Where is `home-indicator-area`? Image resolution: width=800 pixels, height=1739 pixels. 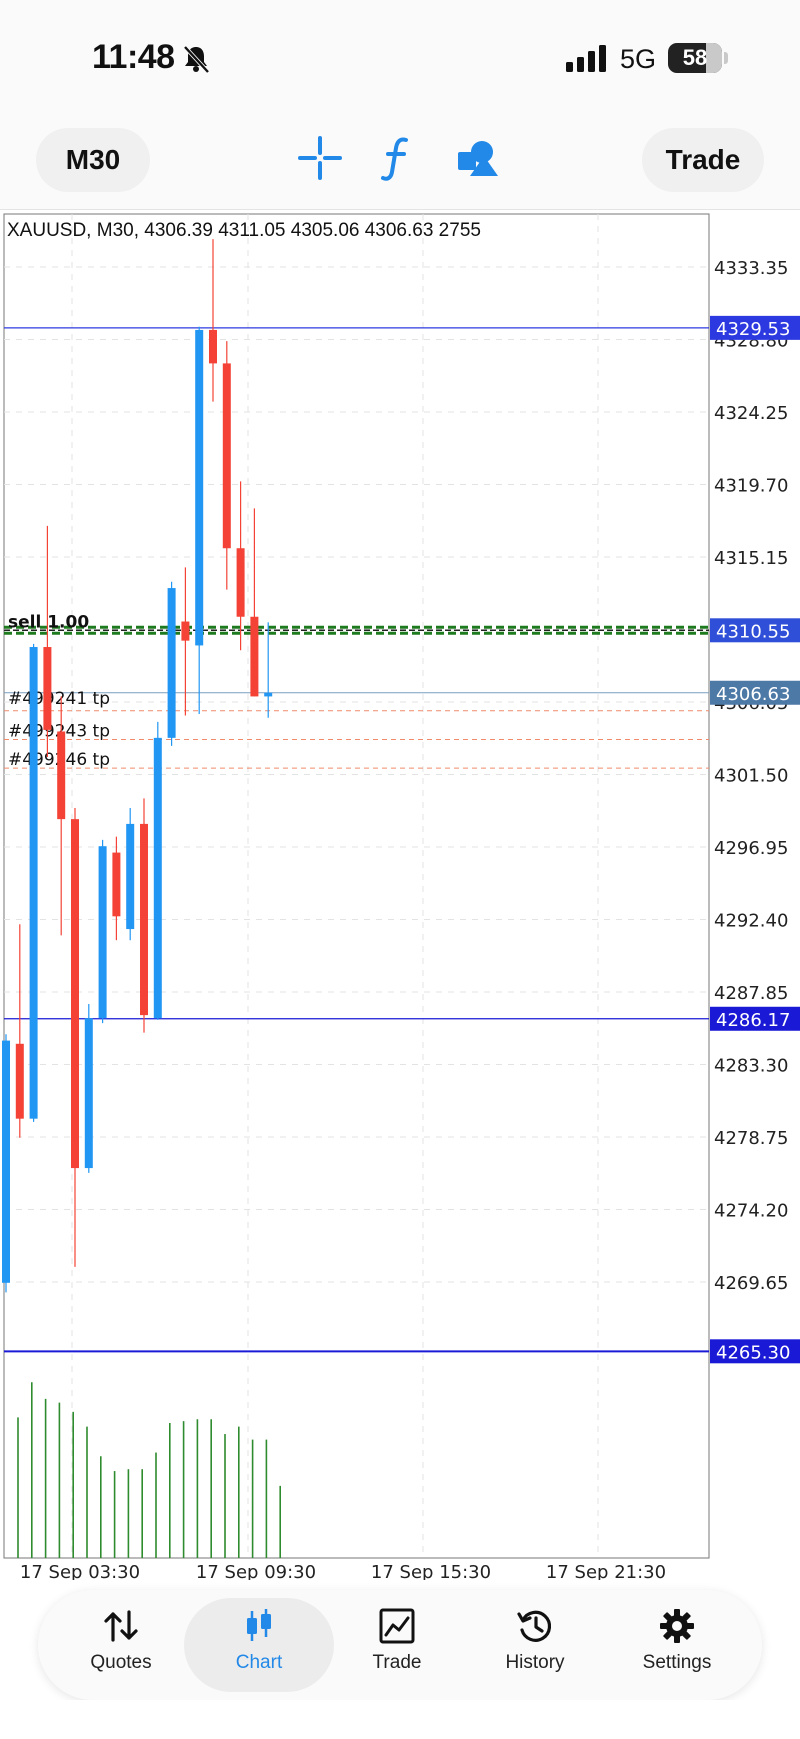
home-indicator-area is located at coordinates (400, 1719).